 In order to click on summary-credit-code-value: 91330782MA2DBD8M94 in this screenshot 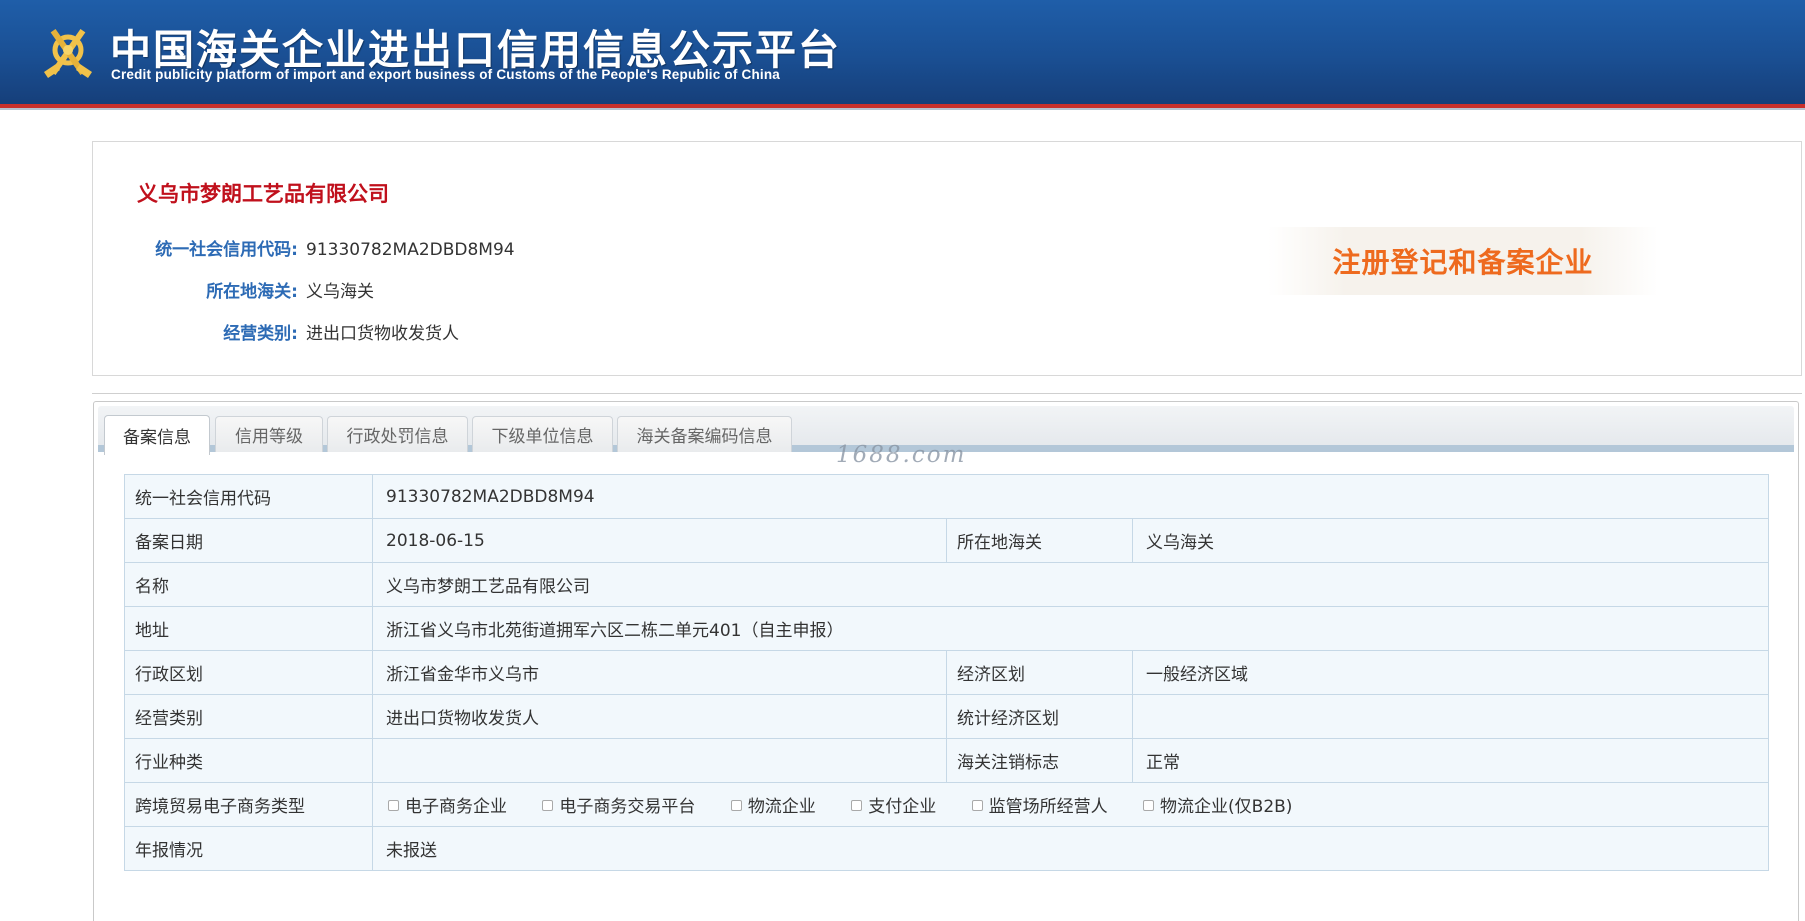, I will do `click(410, 250)`.